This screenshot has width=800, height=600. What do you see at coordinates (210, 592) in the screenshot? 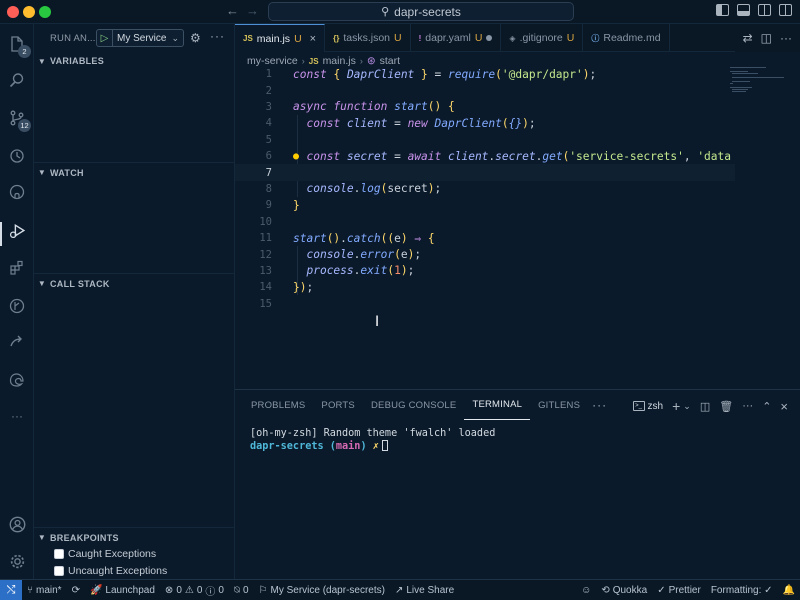
I see `info-icon: ⓘ` at bounding box center [210, 592].